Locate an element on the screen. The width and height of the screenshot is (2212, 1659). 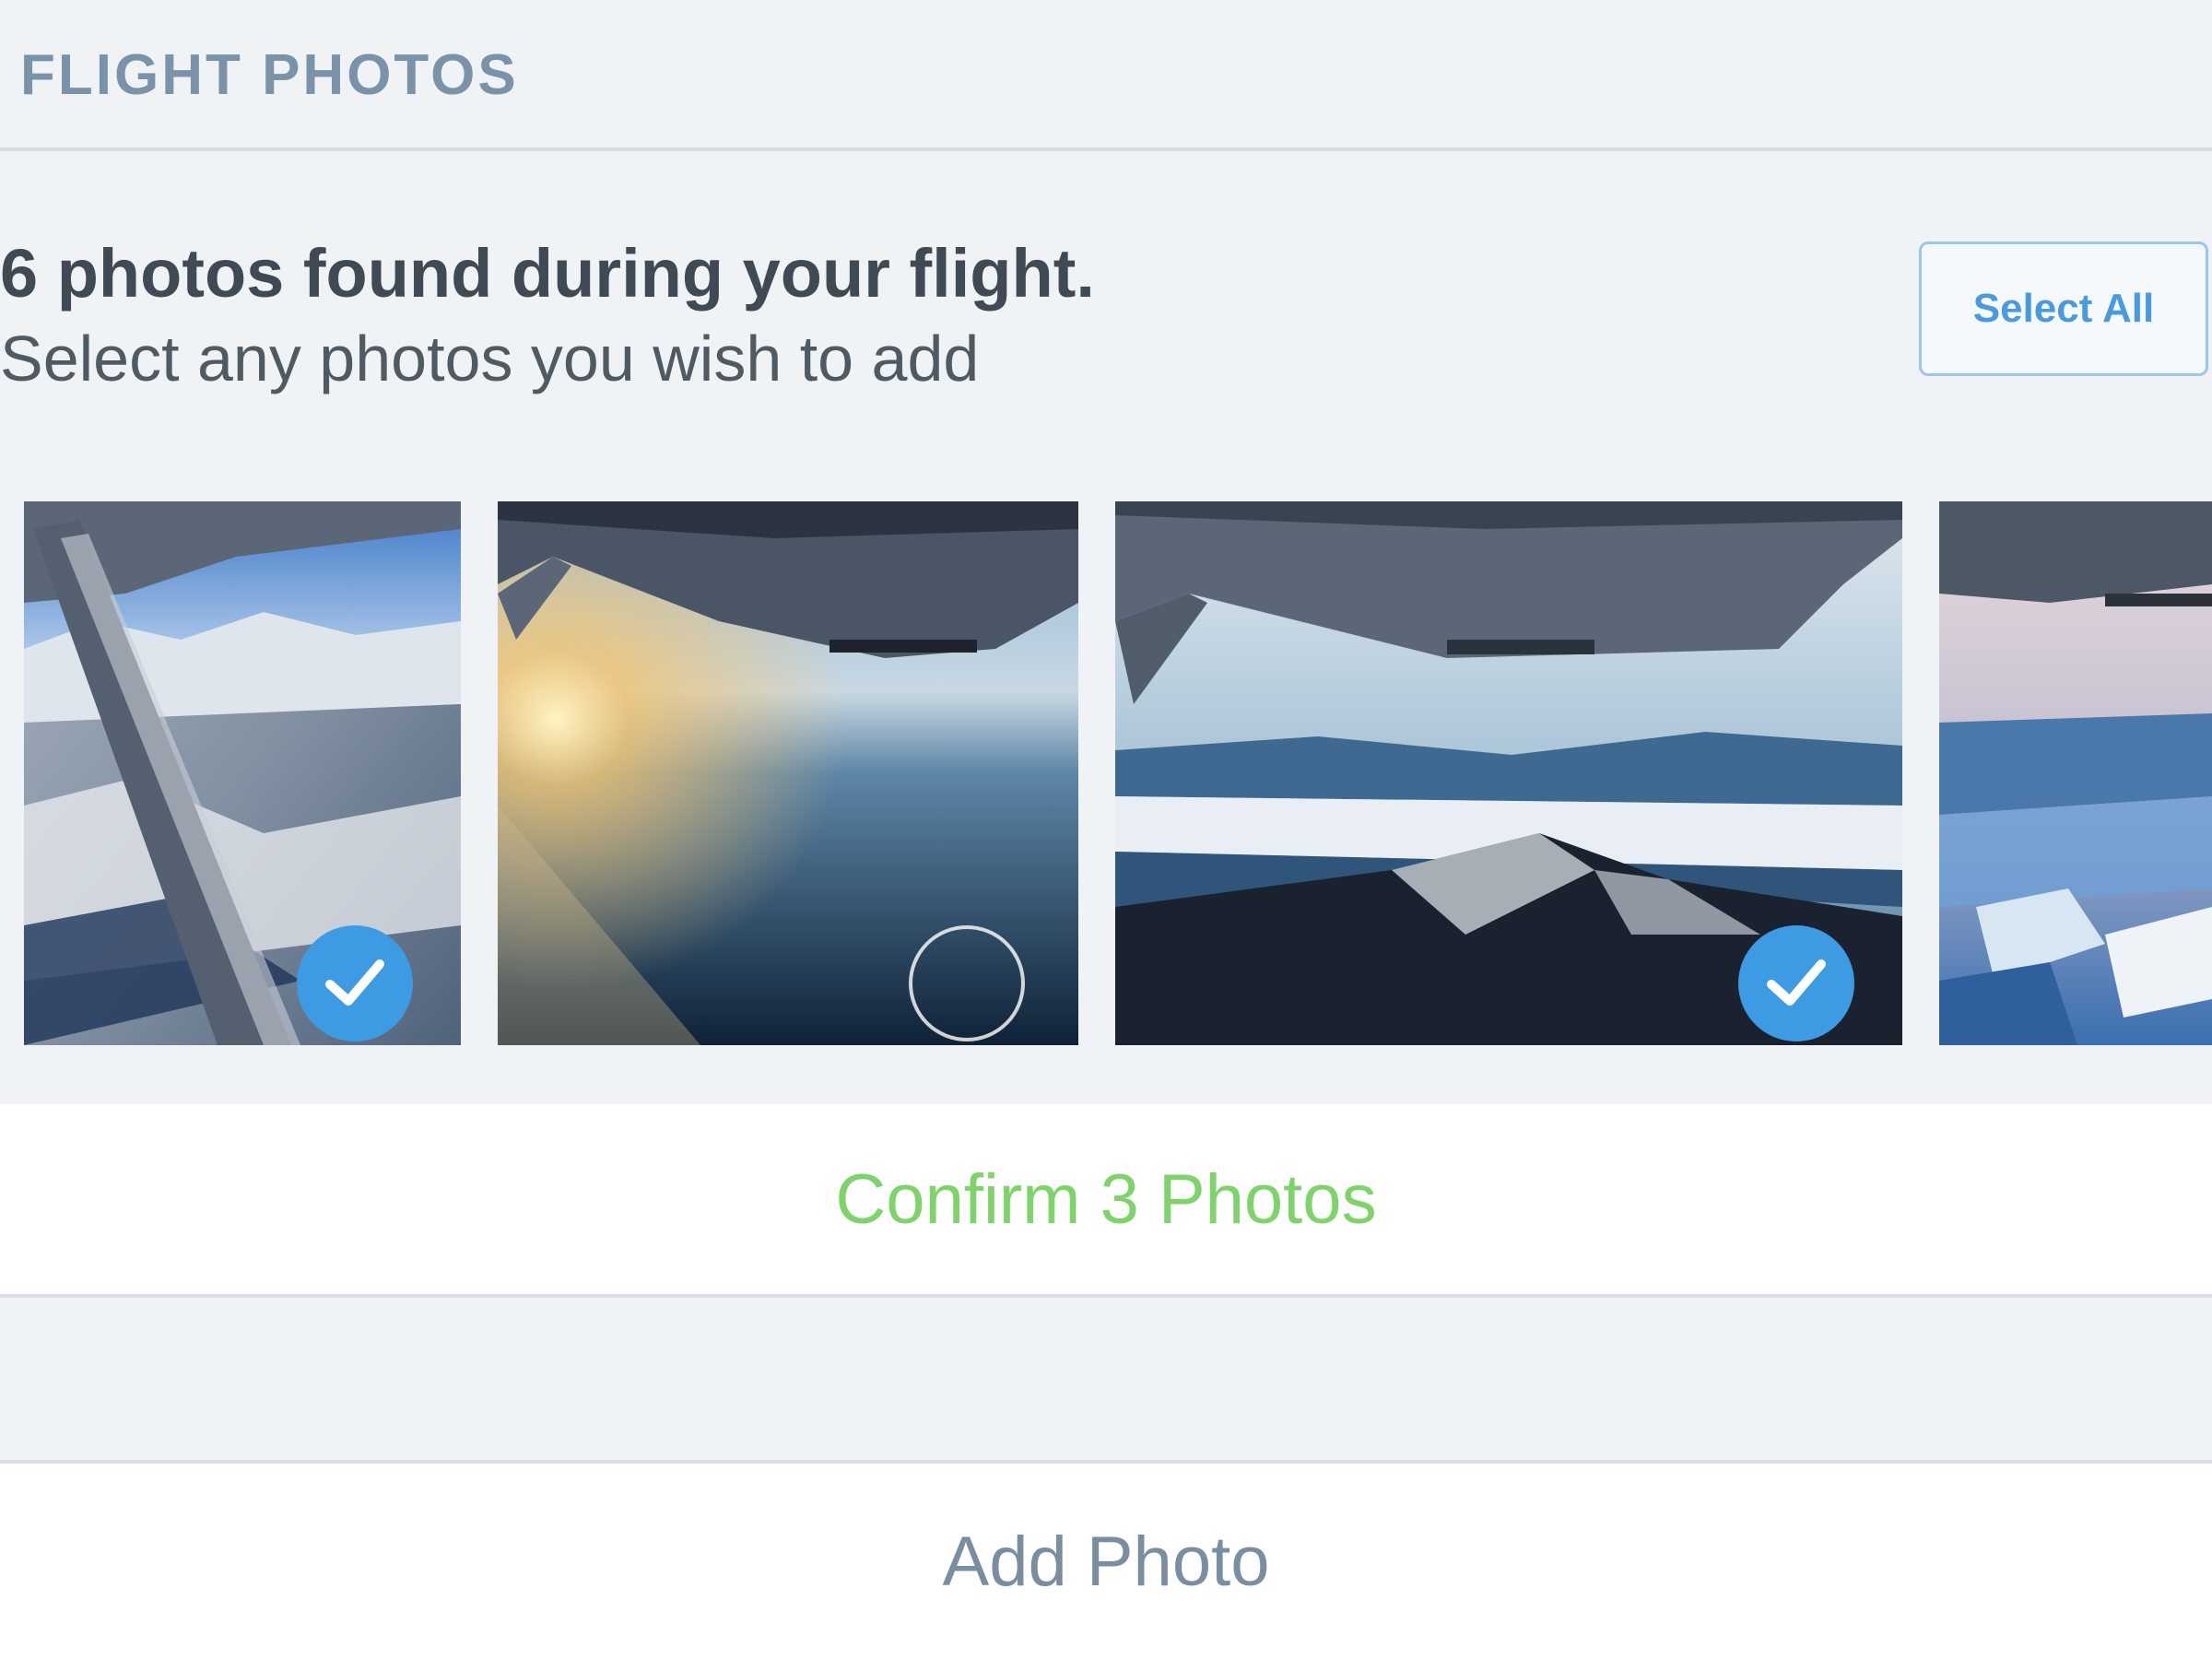
photo-3-checkmark is located at coordinates (1796, 983).